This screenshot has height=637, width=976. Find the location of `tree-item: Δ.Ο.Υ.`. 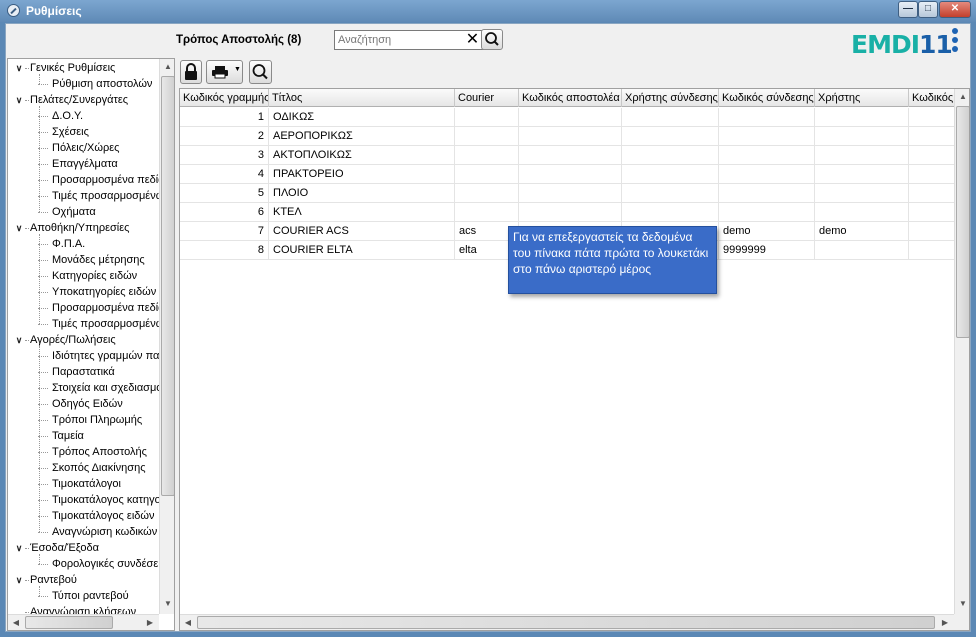

tree-item: Δ.Ο.Υ. is located at coordinates (83, 116).